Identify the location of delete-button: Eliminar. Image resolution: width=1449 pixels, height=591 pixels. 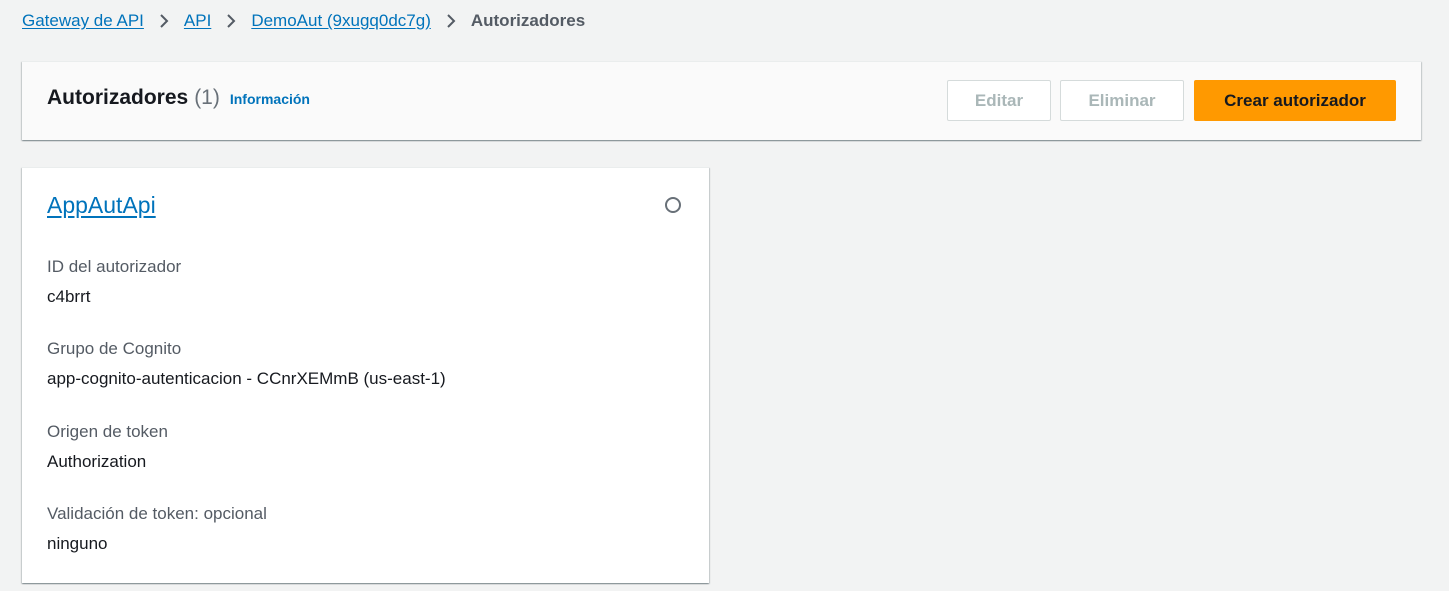
(1122, 100).